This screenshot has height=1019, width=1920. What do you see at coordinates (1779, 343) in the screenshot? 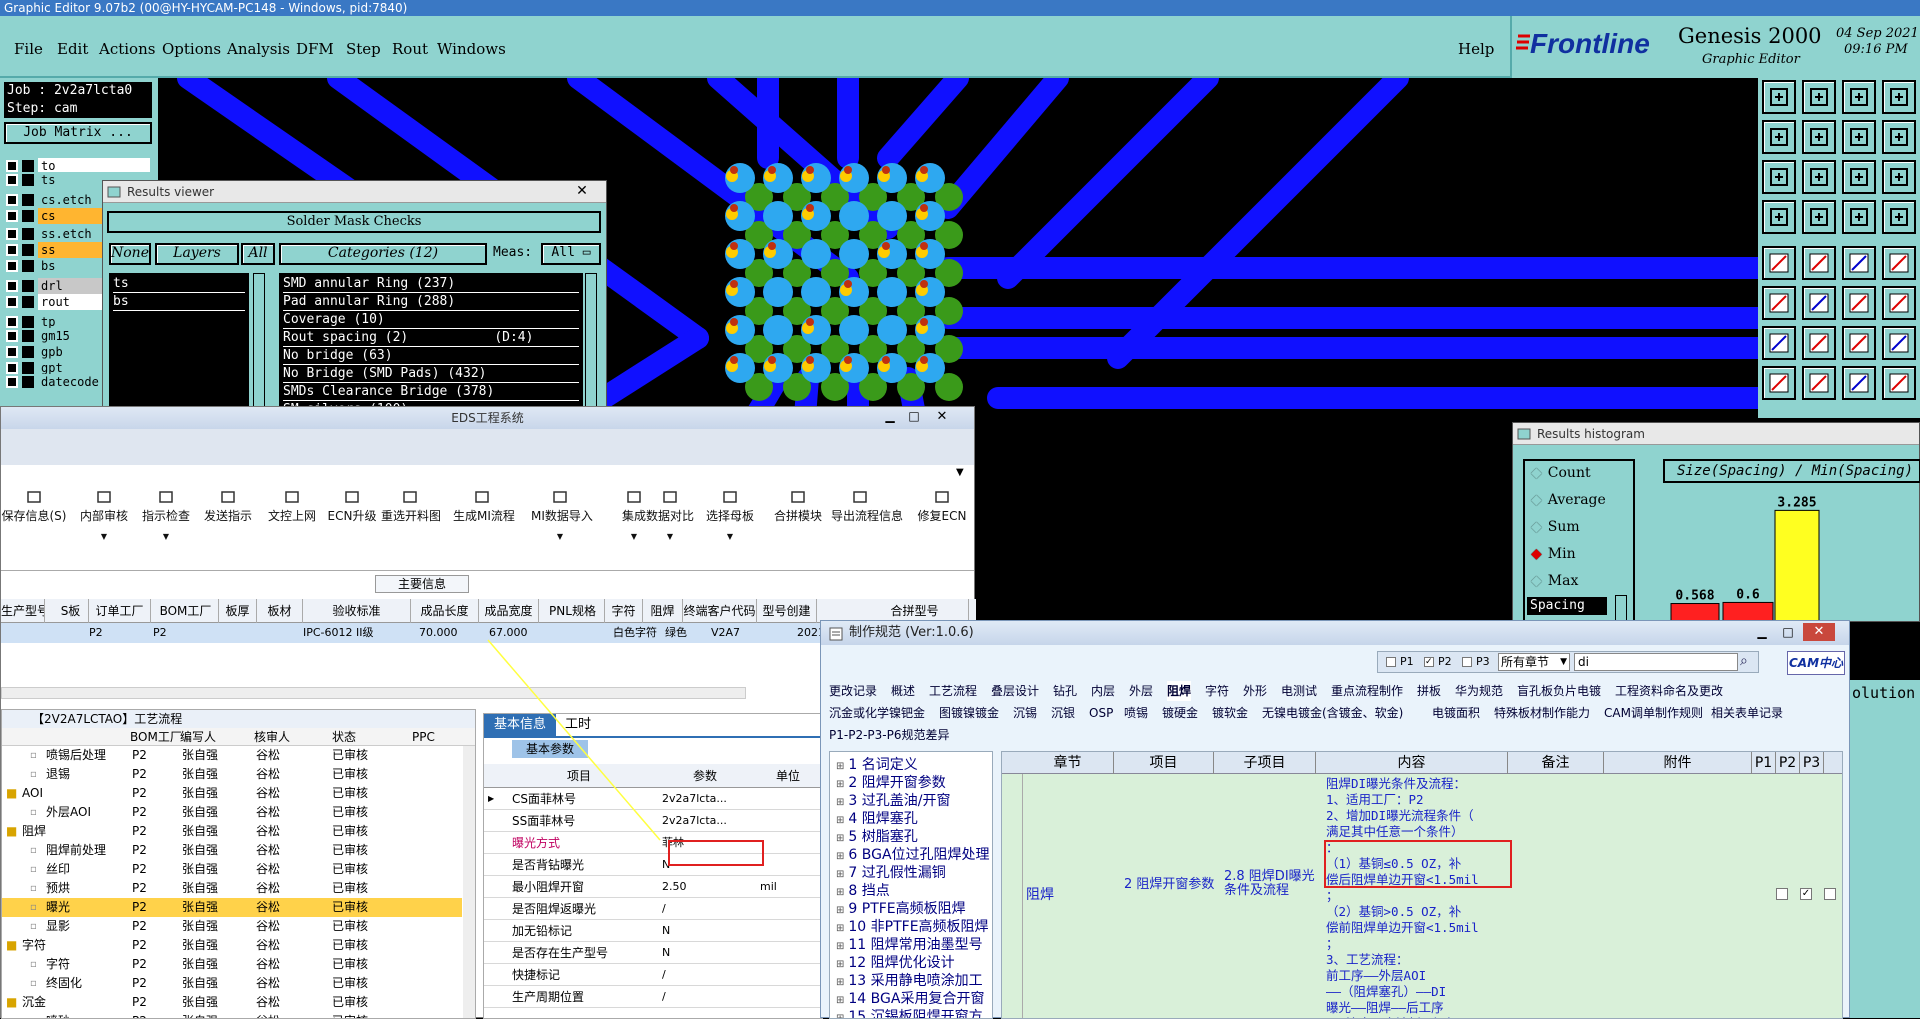
I see `line-icon` at bounding box center [1779, 343].